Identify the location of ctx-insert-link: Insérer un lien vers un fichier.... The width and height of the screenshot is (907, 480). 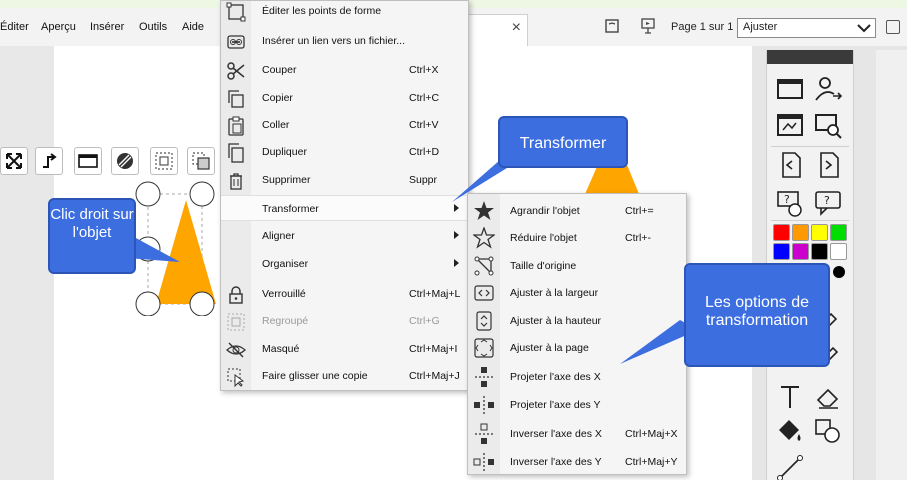
(344, 41).